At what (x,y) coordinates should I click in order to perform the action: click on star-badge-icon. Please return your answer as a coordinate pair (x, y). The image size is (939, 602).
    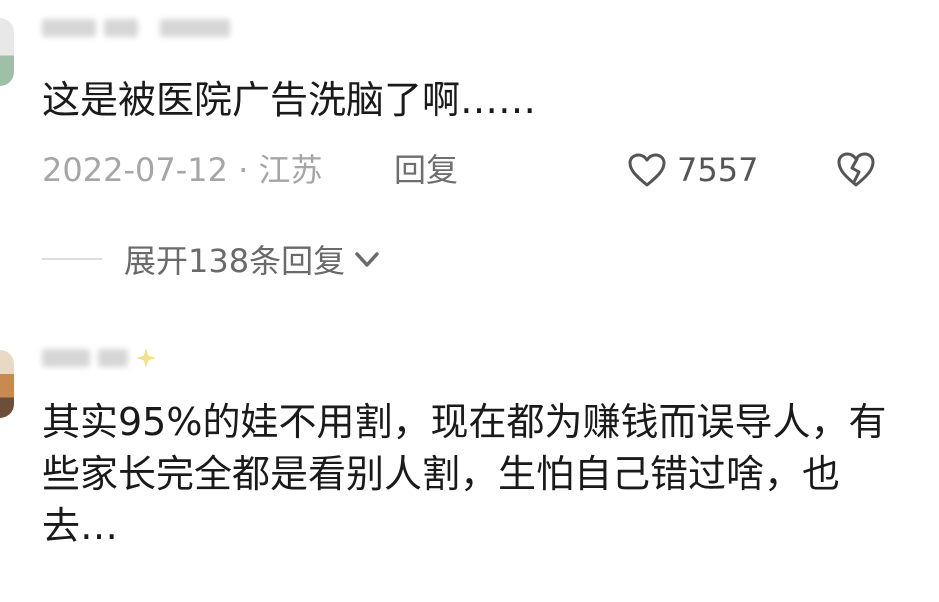
    Looking at the image, I should click on (146, 358).